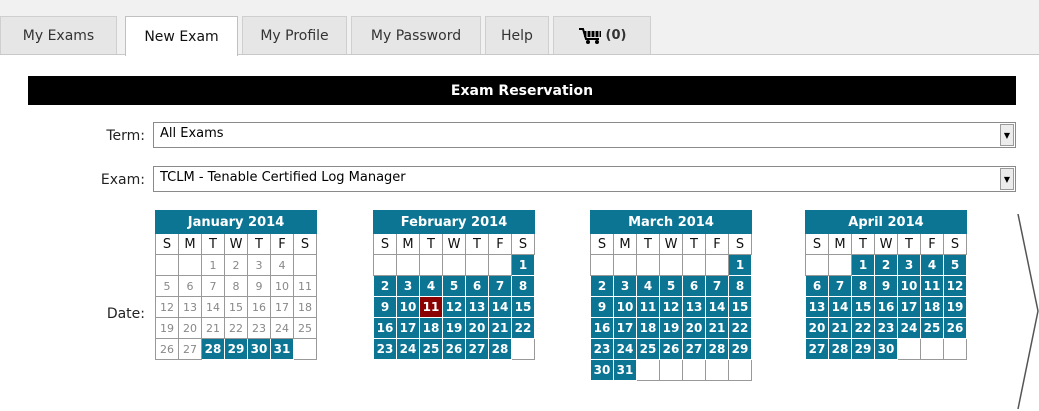 The width and height of the screenshot is (1039, 411). I want to click on tab-my-profile: My Profile, so click(294, 35).